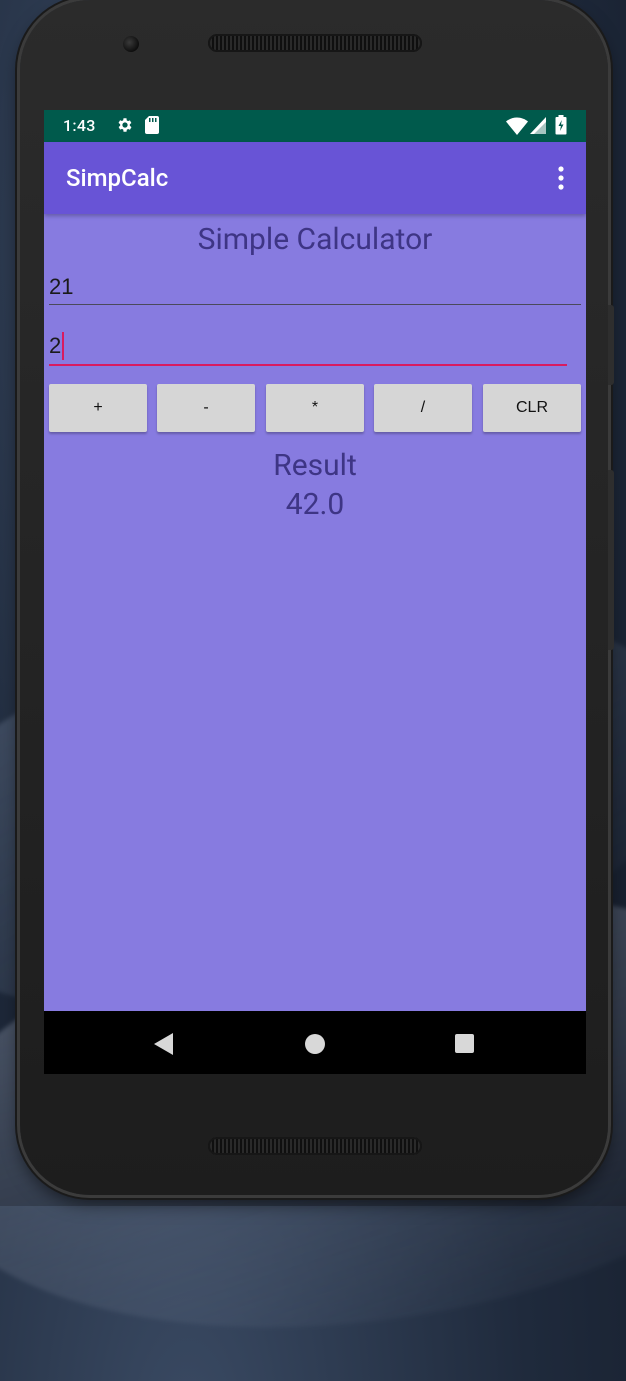 Image resolution: width=626 pixels, height=1381 pixels. Describe the element at coordinates (315, 239) in the screenshot. I see `page-title: Simple Calculator` at that location.